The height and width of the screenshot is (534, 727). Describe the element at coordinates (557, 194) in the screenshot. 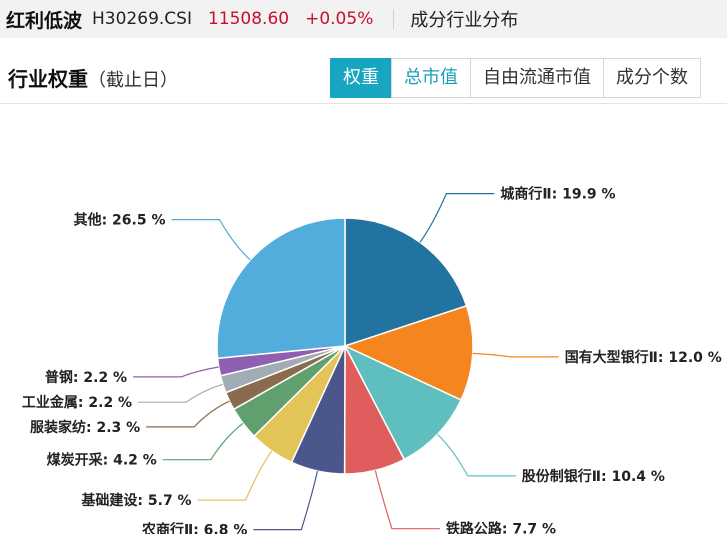

I see `pie-slice-label: 城商行Ⅱ: 19.9 %` at that location.